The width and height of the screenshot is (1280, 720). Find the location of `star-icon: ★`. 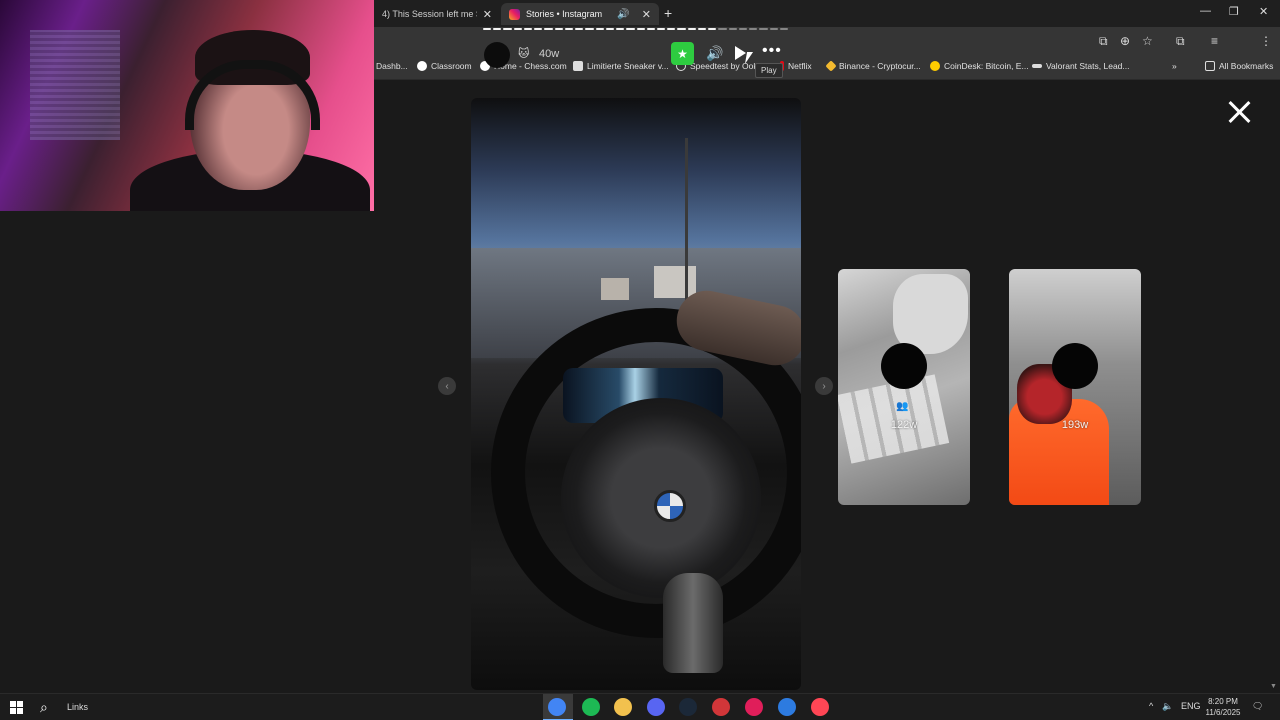

star-icon: ★ is located at coordinates (682, 53).